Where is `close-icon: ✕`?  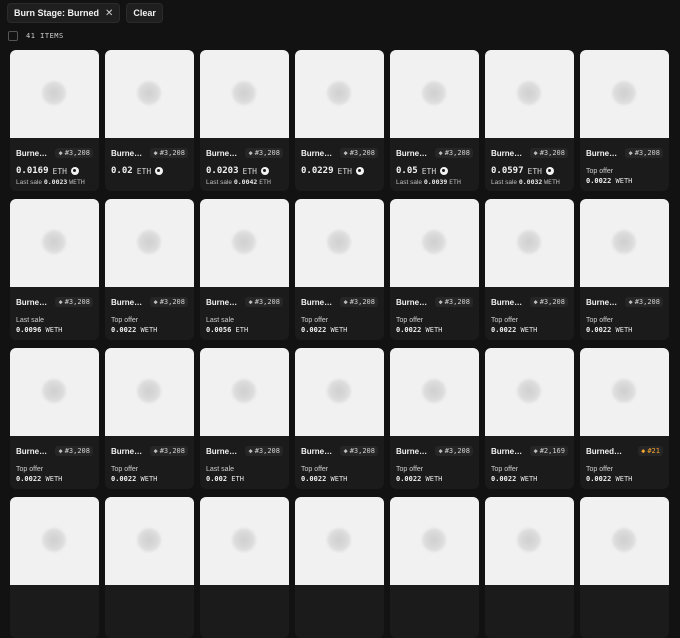
close-icon: ✕ is located at coordinates (109, 13).